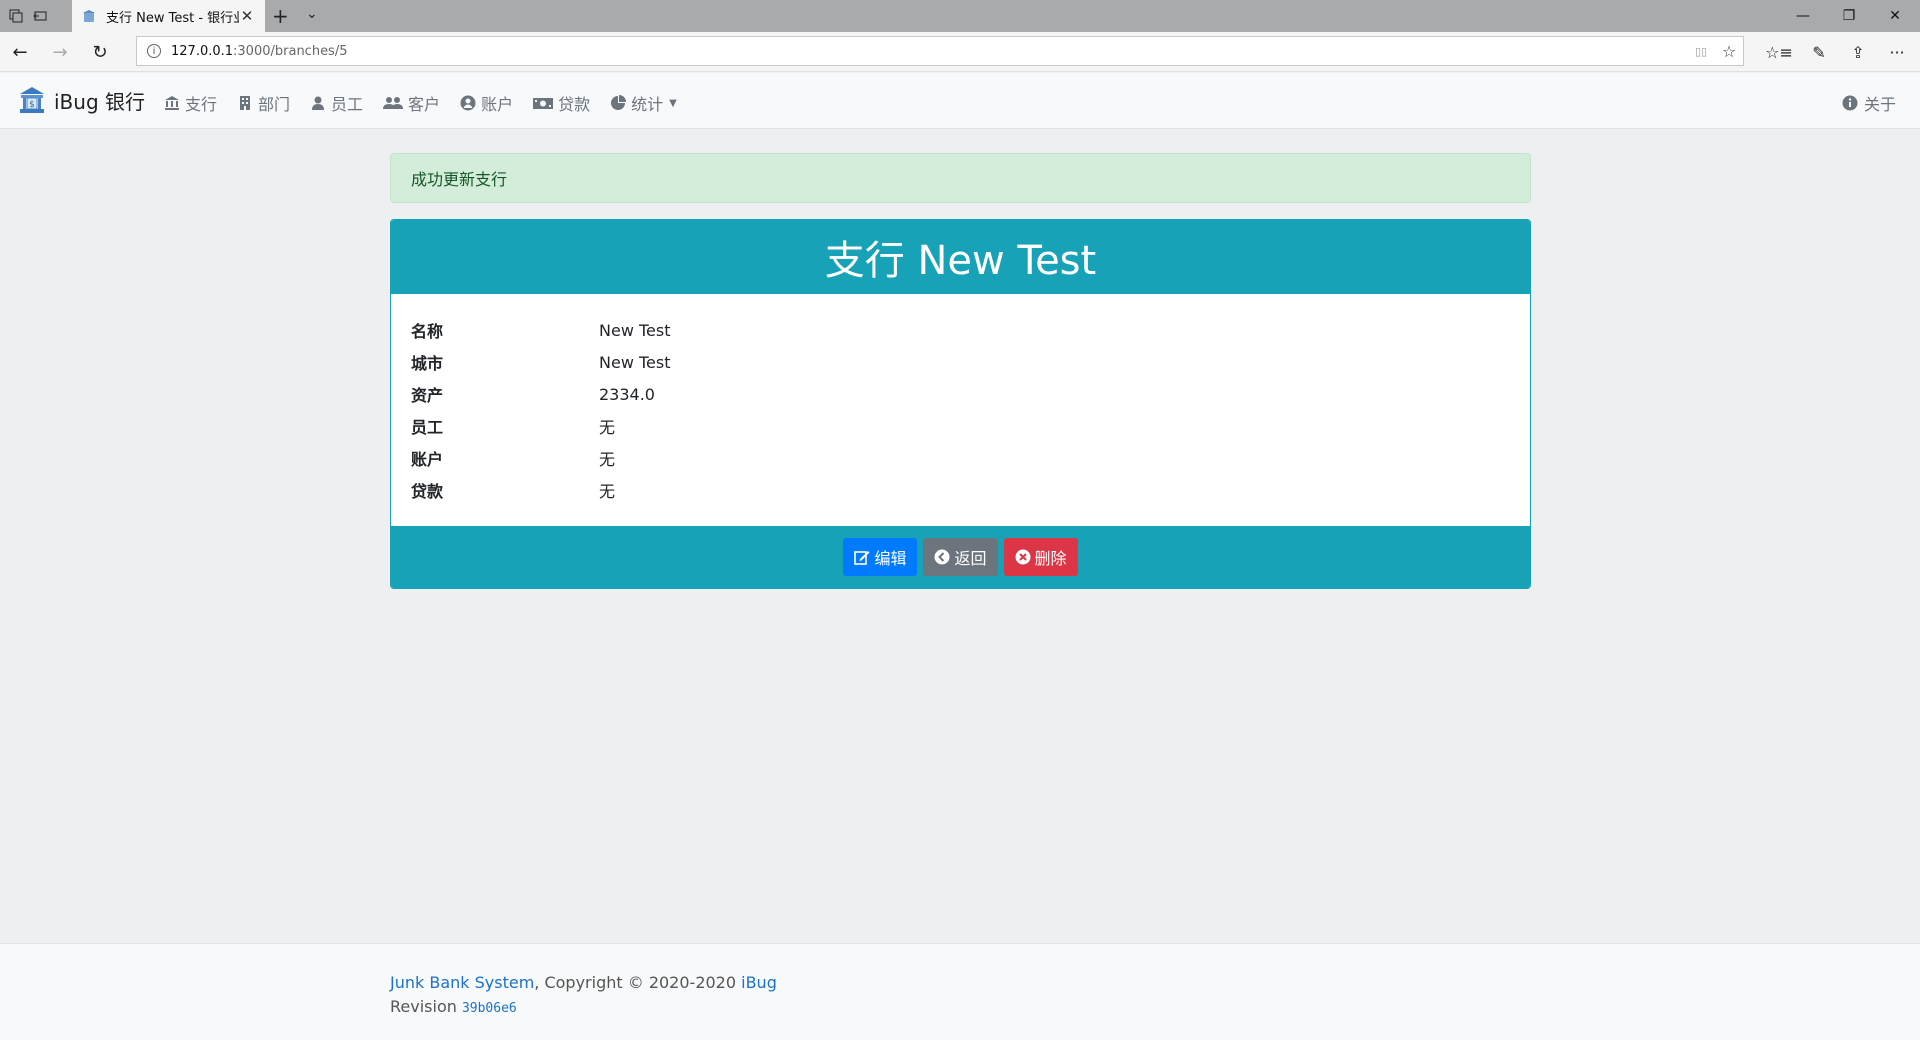 The height and width of the screenshot is (1040, 1920). What do you see at coordinates (89, 16) in the screenshot?
I see `bank-favicon-icon` at bounding box center [89, 16].